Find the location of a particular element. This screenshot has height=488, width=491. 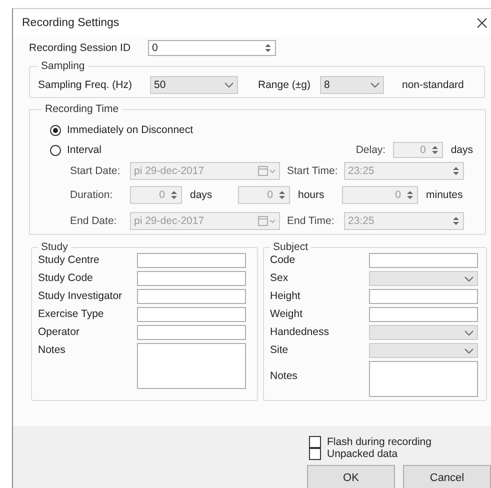

field-label: Delay: is located at coordinates (371, 150).